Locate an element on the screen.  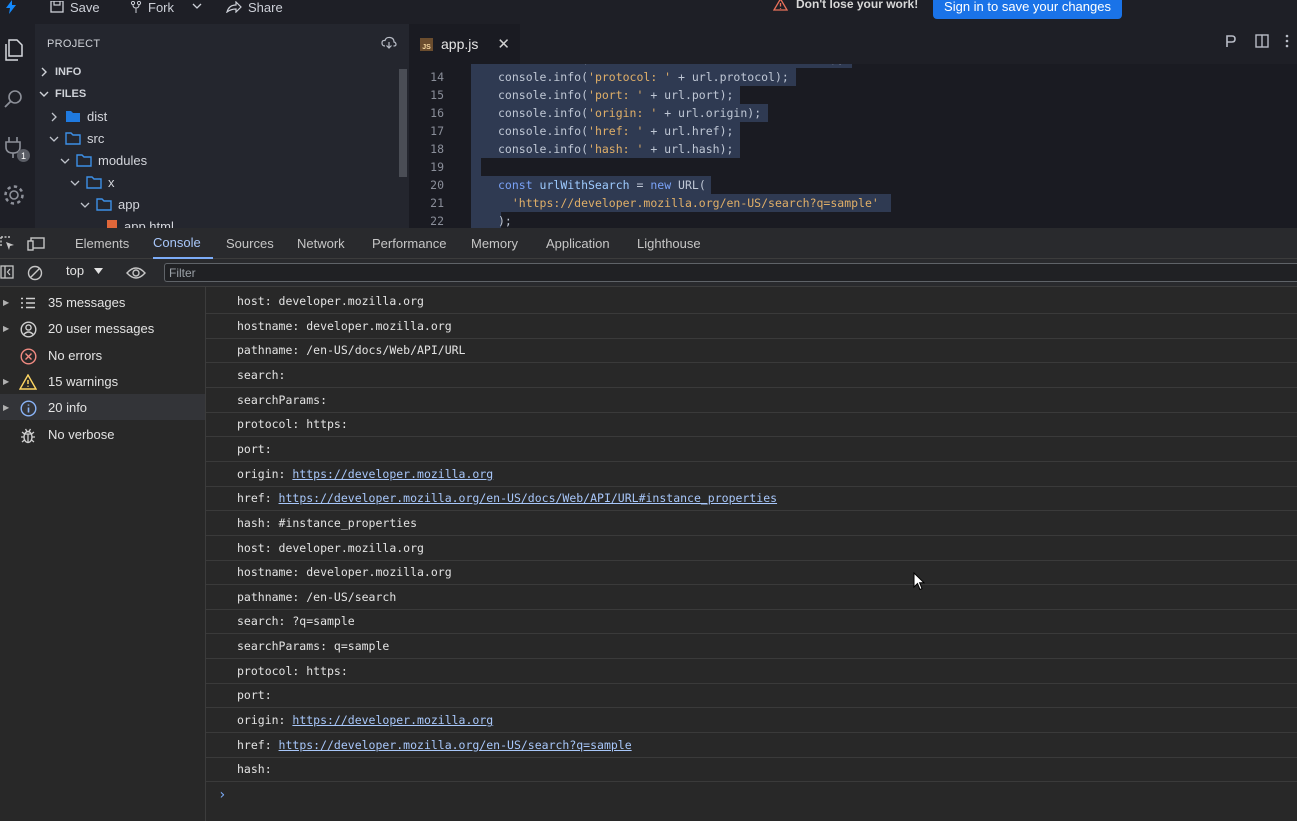
fork-button: Fork is located at coordinates (152, 7).